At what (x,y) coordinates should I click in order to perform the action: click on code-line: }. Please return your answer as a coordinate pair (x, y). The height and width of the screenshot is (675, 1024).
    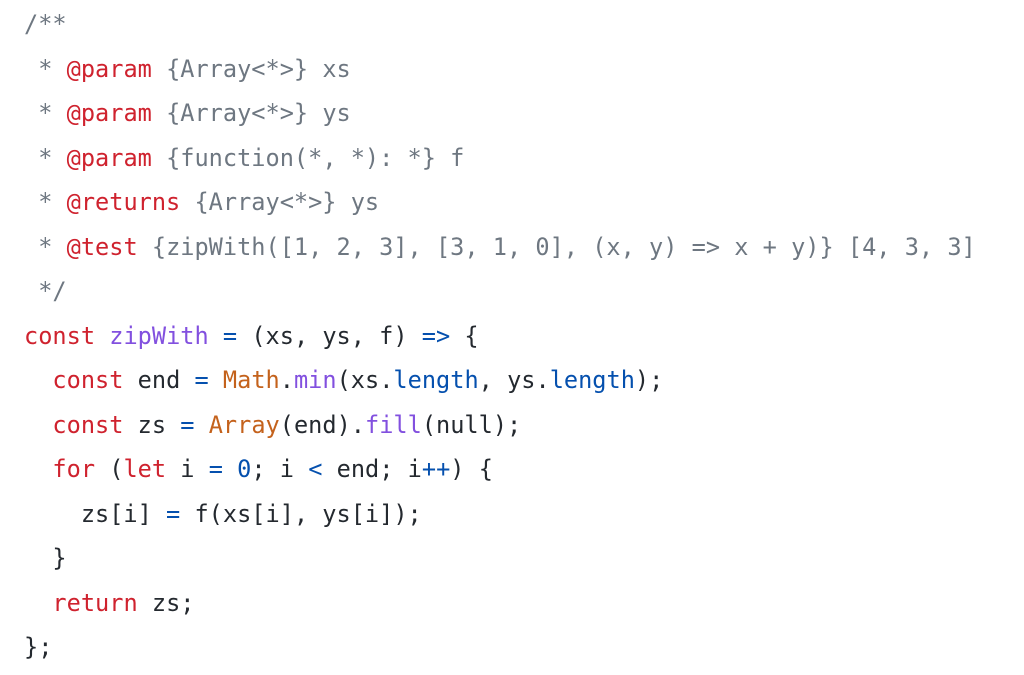
    Looking at the image, I should click on (524, 563).